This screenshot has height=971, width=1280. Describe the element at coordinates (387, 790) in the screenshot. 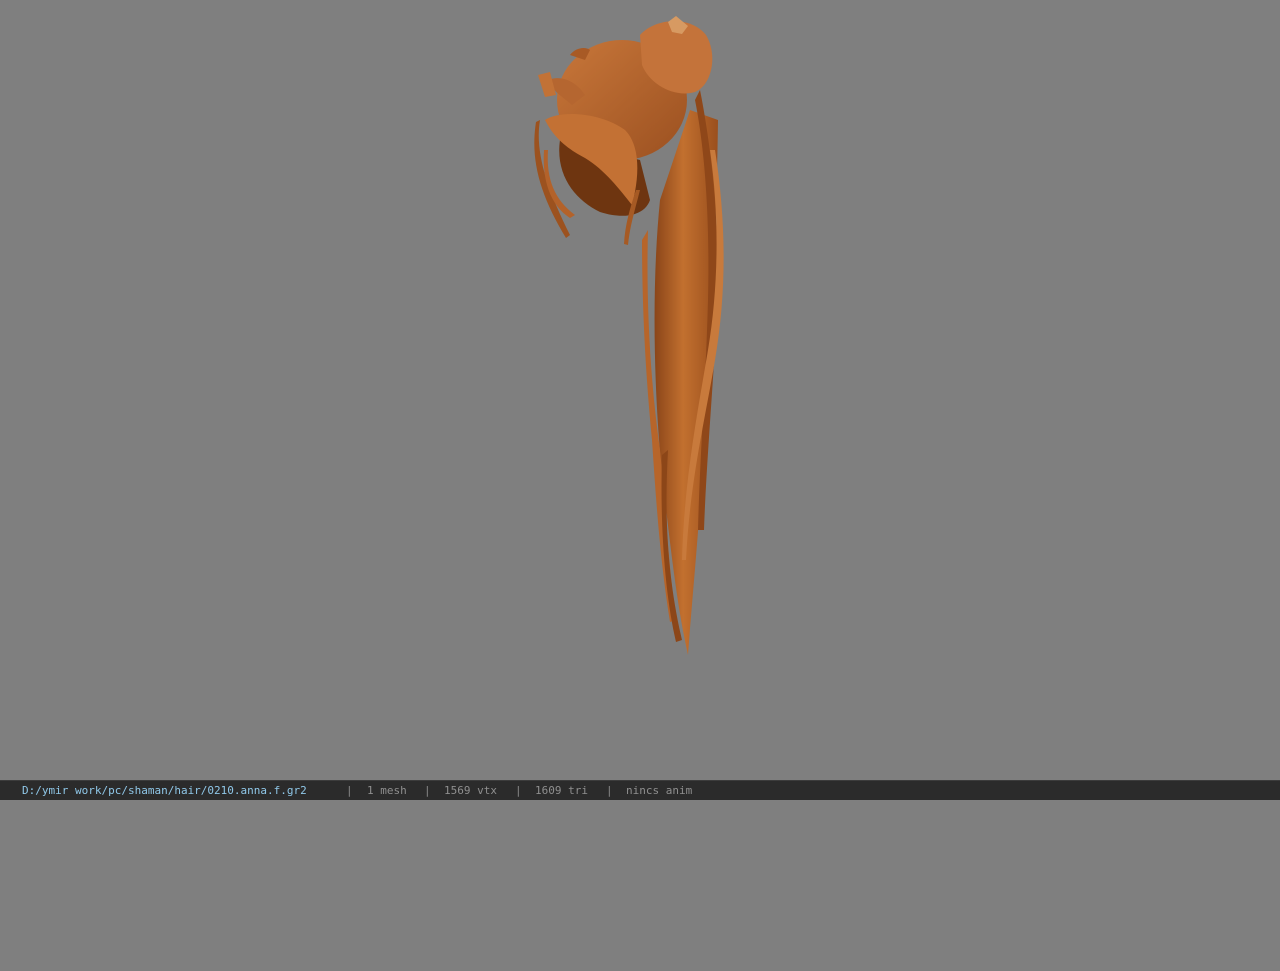

I see `status-mesh-count: 1 mesh` at that location.